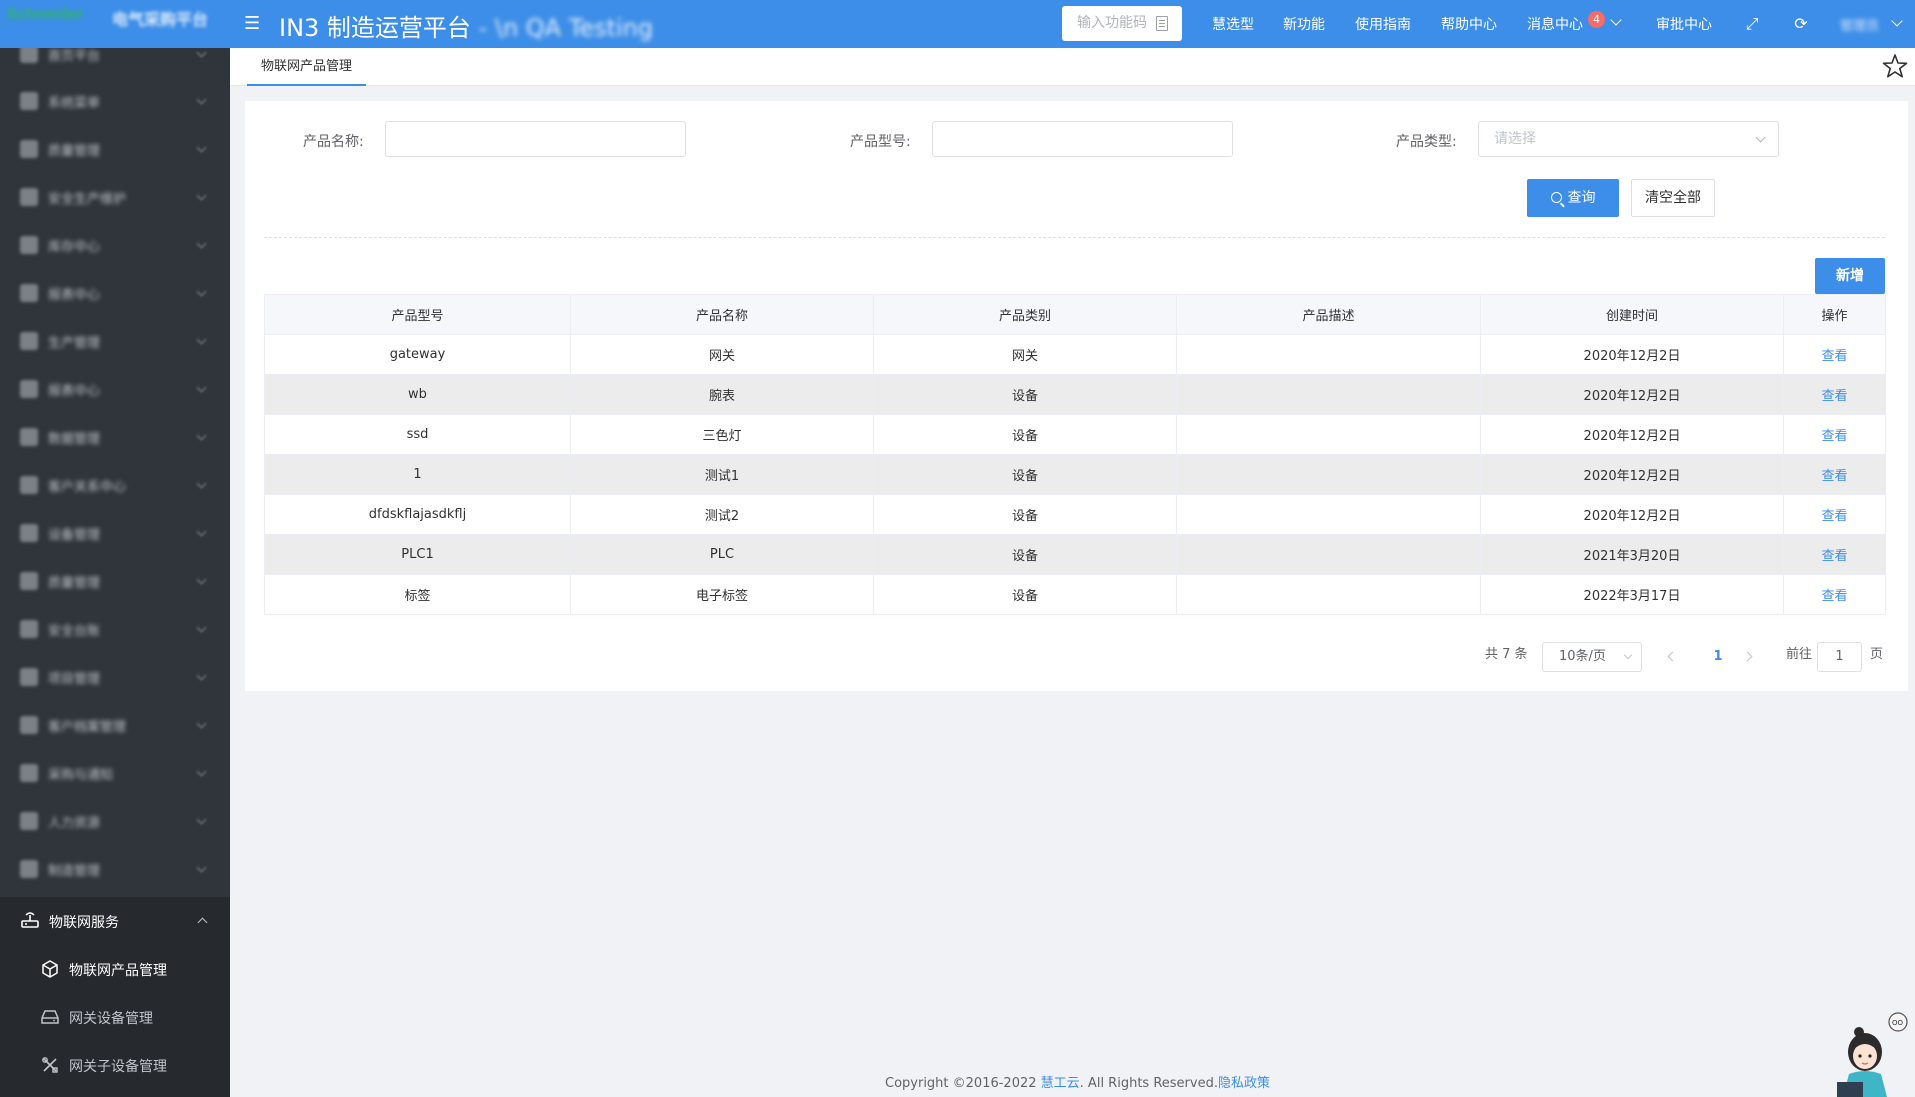 The image size is (1915, 1097). Describe the element at coordinates (1839, 657) in the screenshot. I see `goto-page-input: 1` at that location.